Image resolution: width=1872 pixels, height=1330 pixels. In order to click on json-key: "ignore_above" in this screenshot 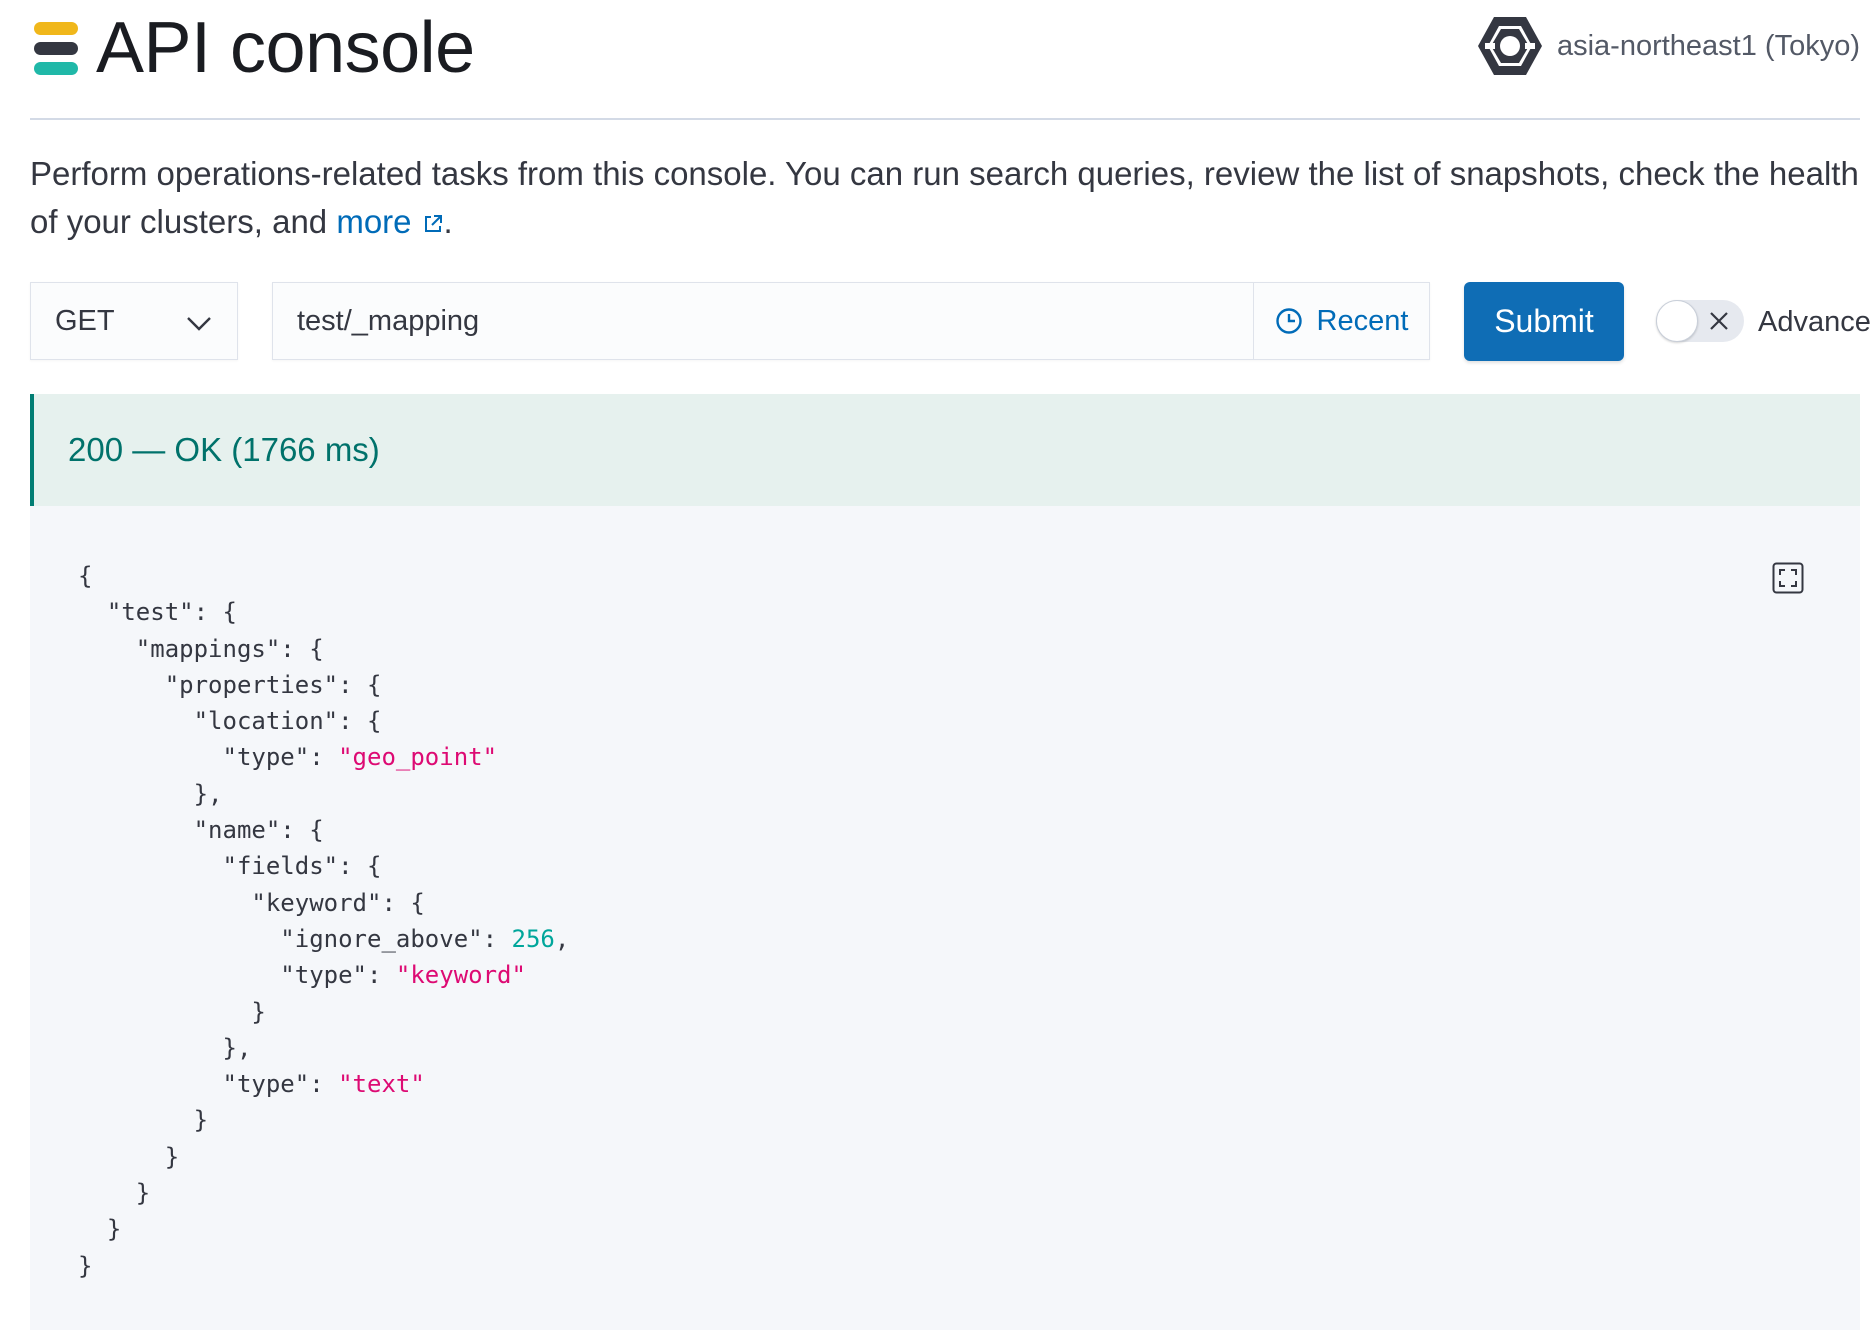, I will do `click(381, 938)`.